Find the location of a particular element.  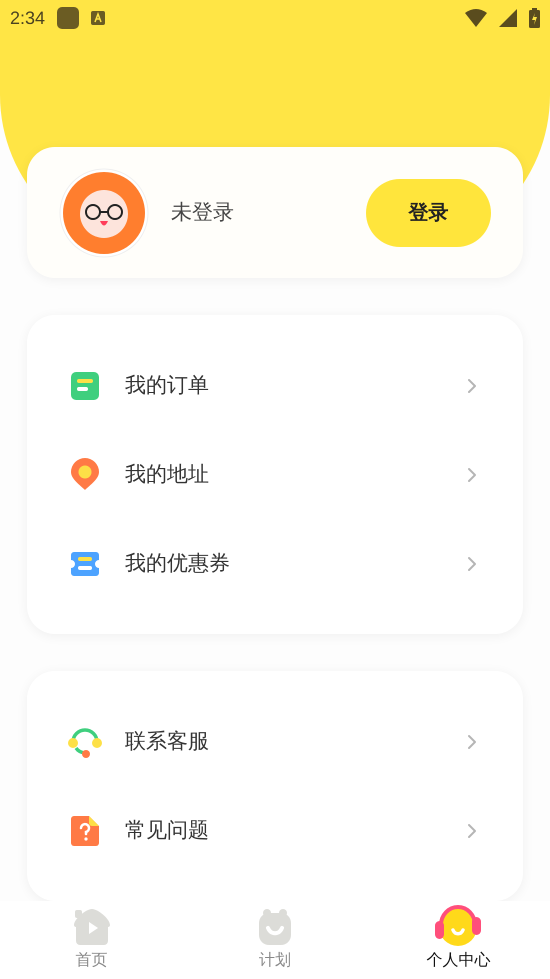

tab: 计划 is located at coordinates (275, 940).